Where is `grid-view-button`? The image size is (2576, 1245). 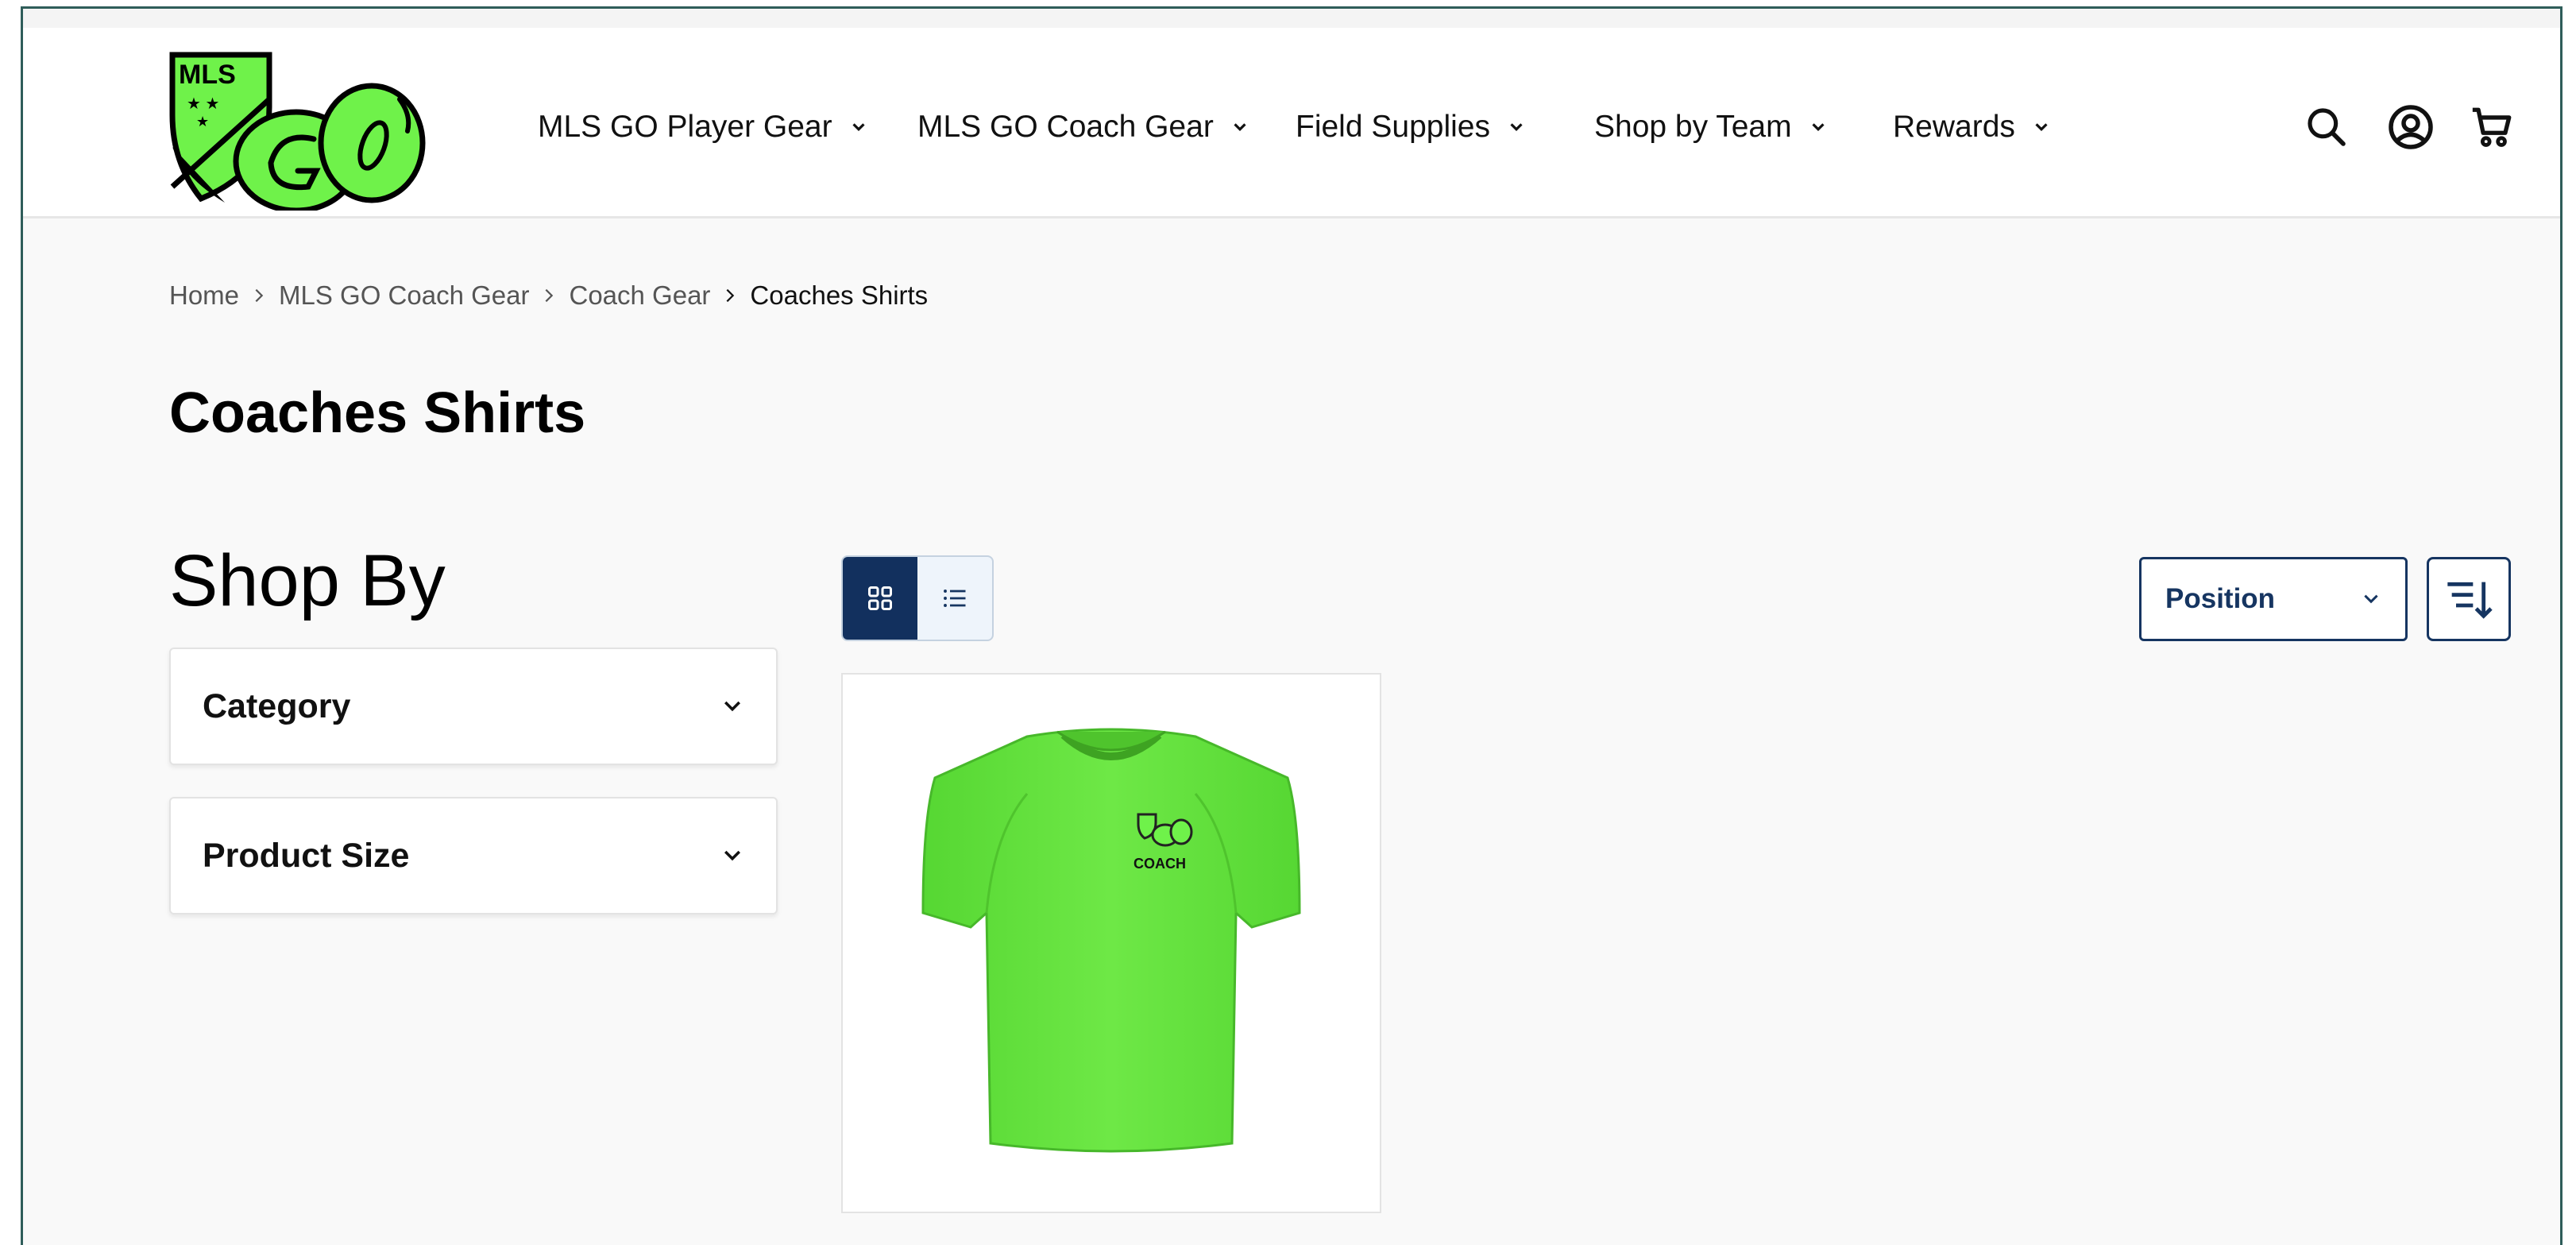
grid-view-button is located at coordinates (880, 598).